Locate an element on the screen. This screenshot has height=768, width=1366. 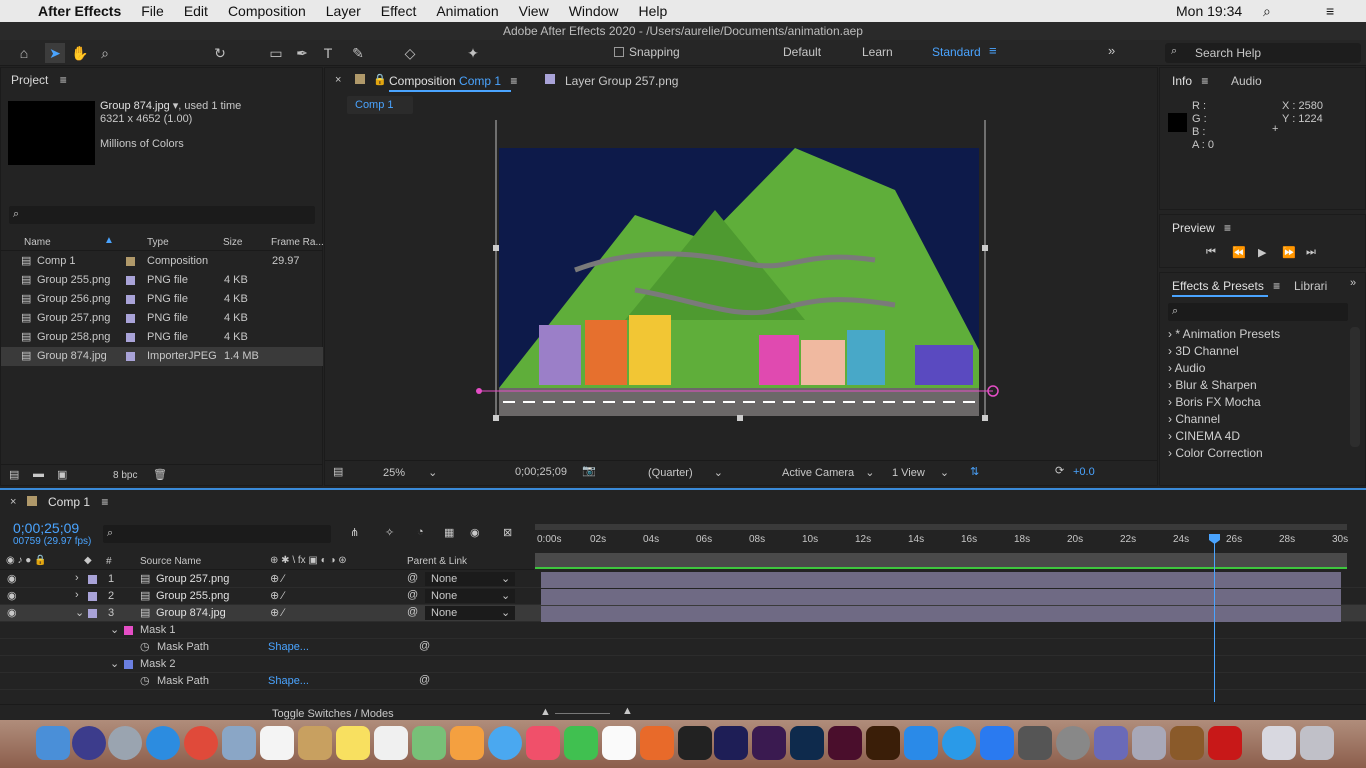
workspace-standard: Standard is located at coordinates (956, 52).